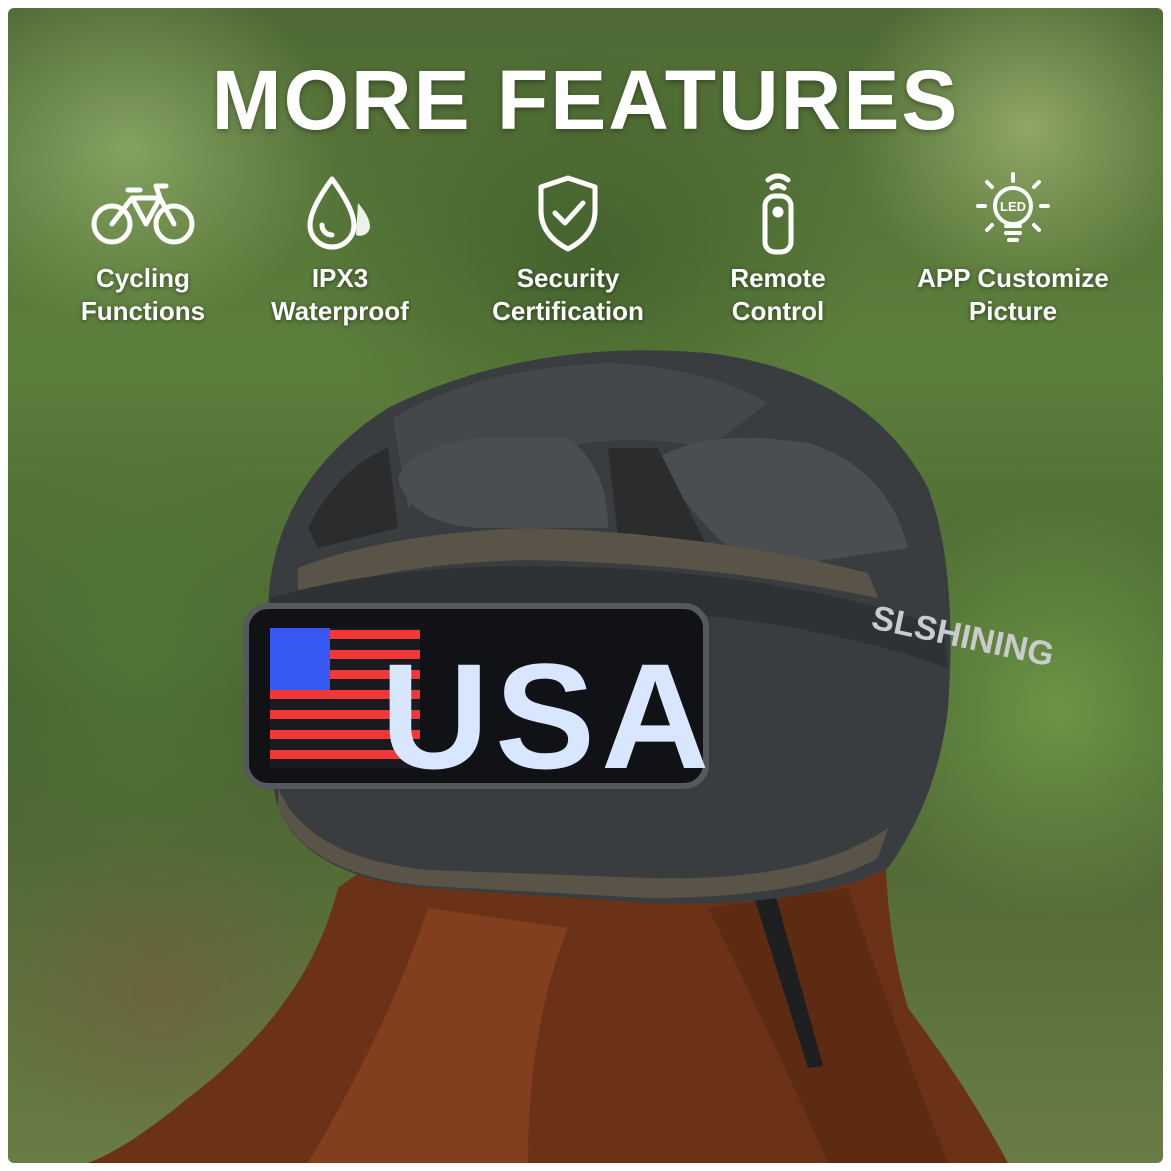 The image size is (1171, 1171). Describe the element at coordinates (778, 214) in the screenshot. I see `remote-control-icon` at that location.